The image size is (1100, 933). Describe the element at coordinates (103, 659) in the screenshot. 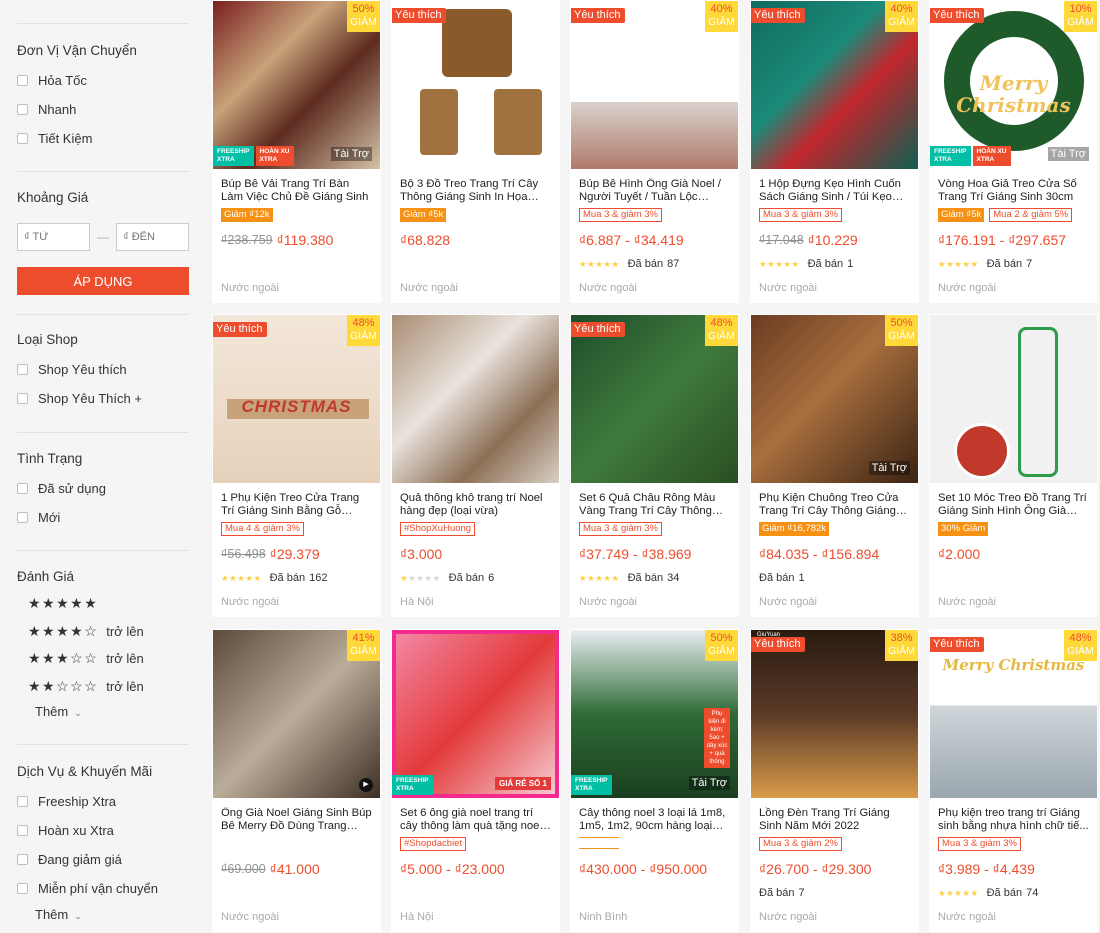

I see `rating-3-stars: ★★★☆☆ trở lên` at that location.